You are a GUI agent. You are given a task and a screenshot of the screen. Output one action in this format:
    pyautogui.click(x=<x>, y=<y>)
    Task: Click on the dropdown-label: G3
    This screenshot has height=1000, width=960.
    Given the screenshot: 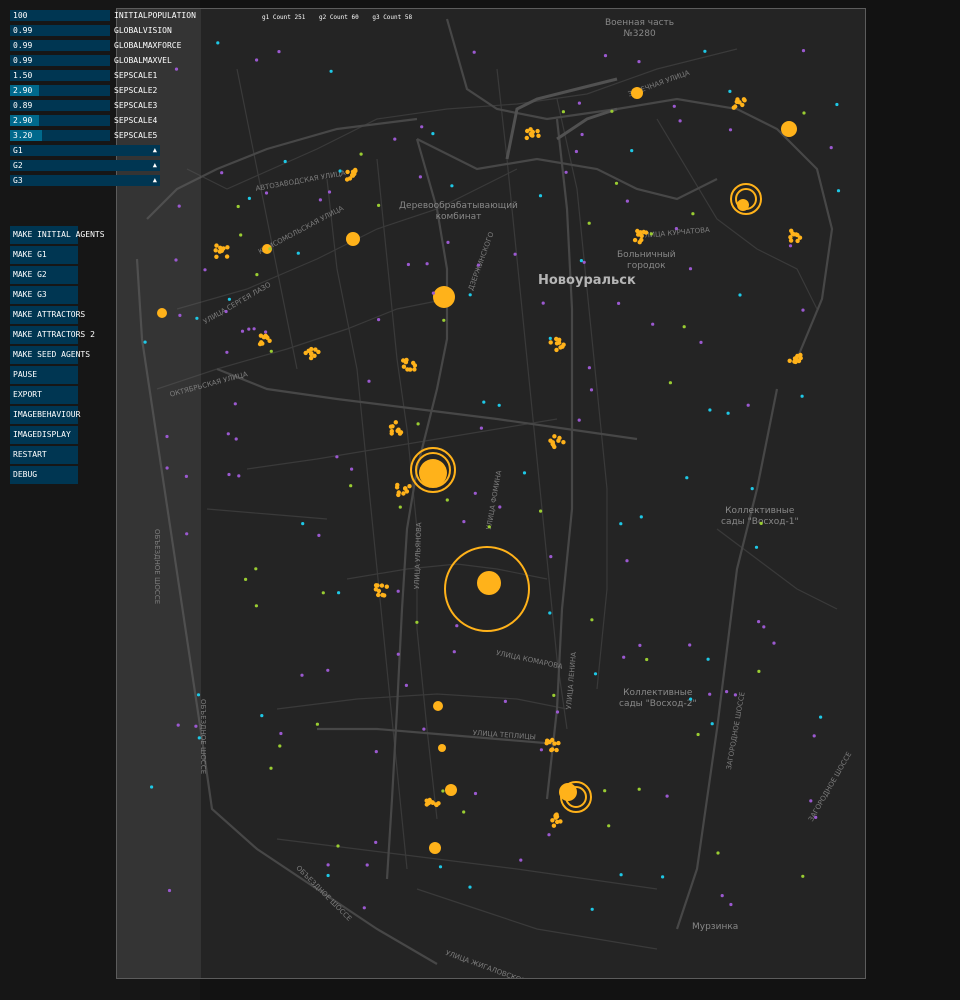 What is the action you would take?
    pyautogui.click(x=18, y=180)
    